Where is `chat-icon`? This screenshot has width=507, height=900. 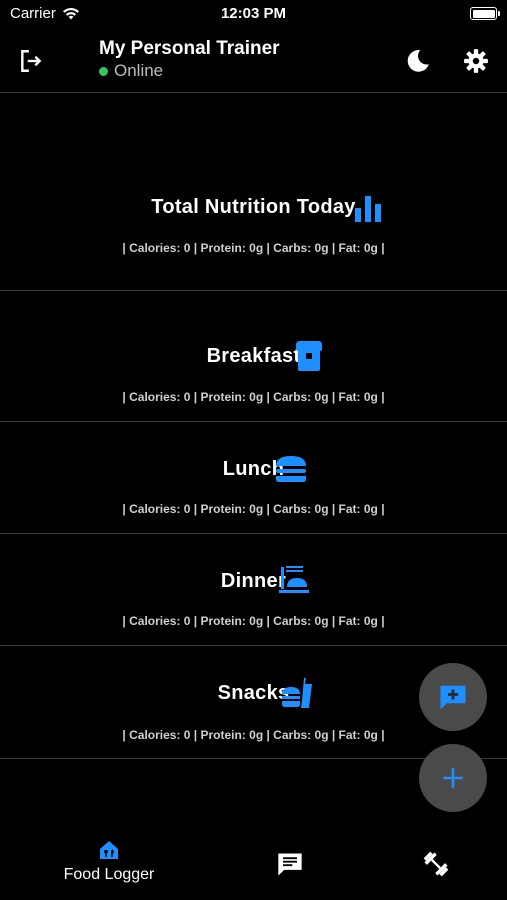 chat-icon is located at coordinates (290, 864).